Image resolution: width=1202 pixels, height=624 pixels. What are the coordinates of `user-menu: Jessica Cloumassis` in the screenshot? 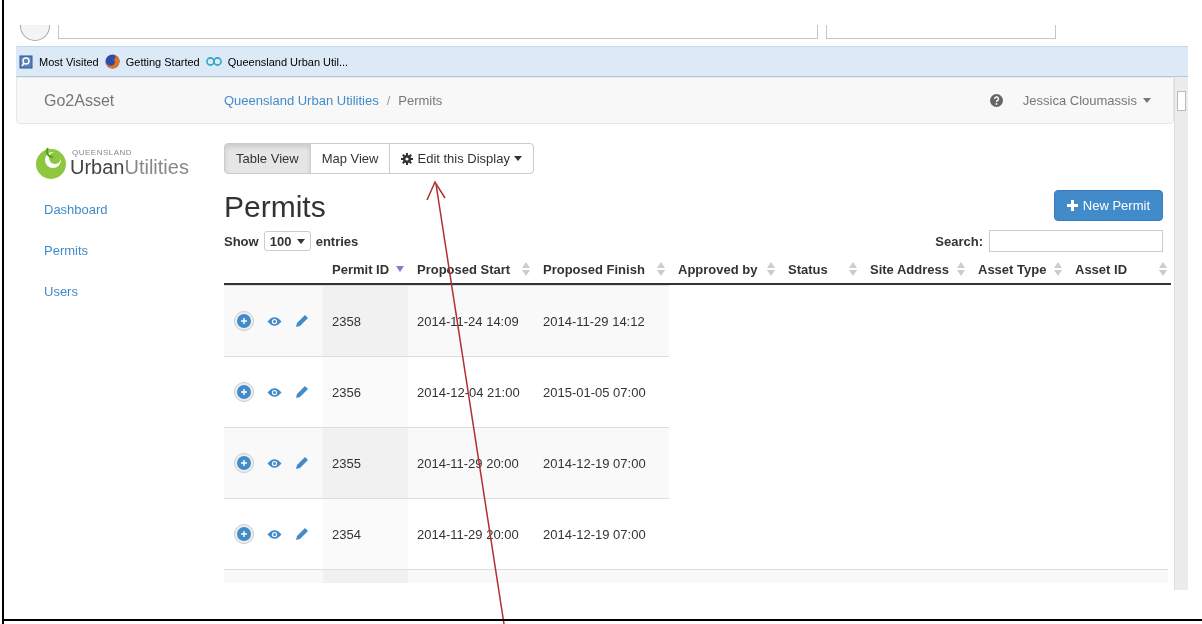 It's located at (1086, 100).